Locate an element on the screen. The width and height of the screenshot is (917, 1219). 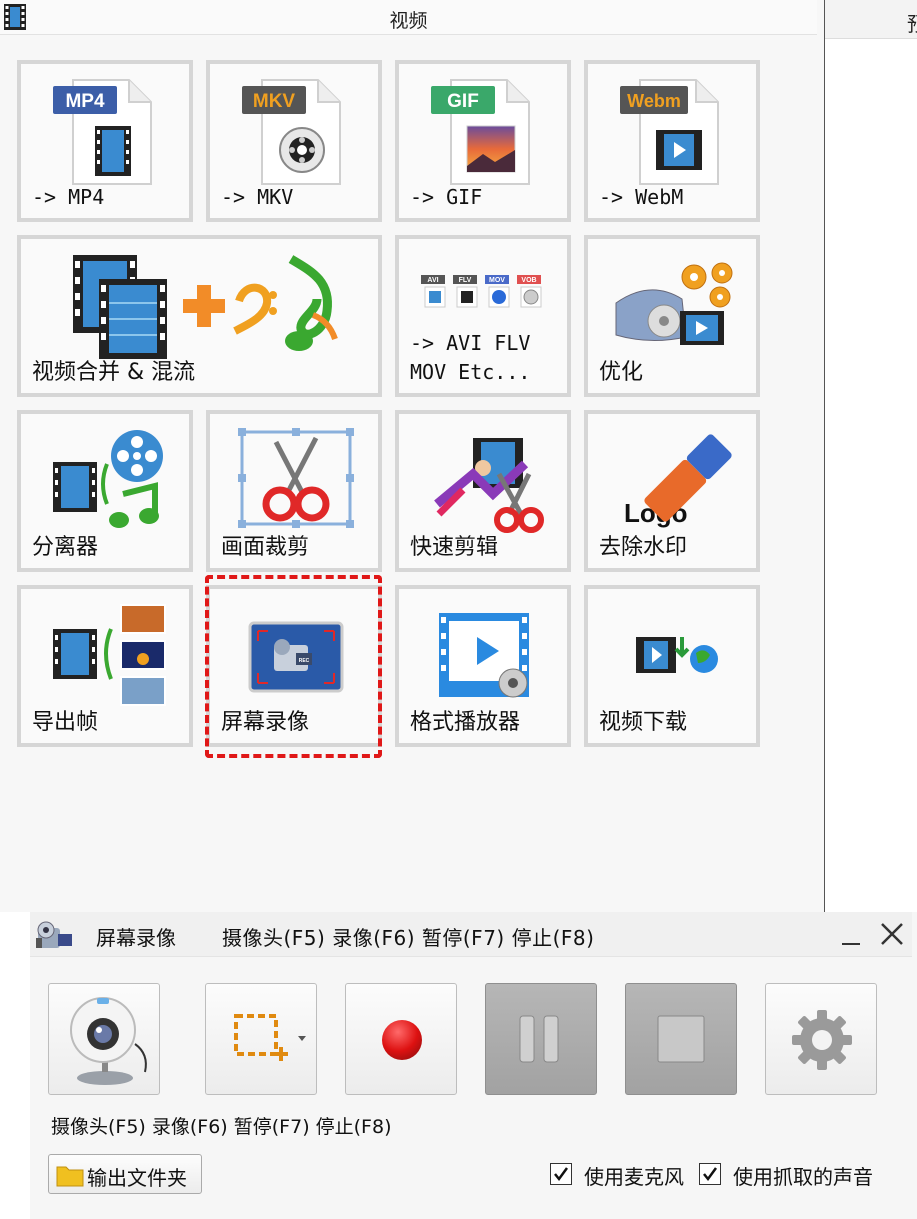
dropdown-arrow-icon is located at coordinates (302, 1038).